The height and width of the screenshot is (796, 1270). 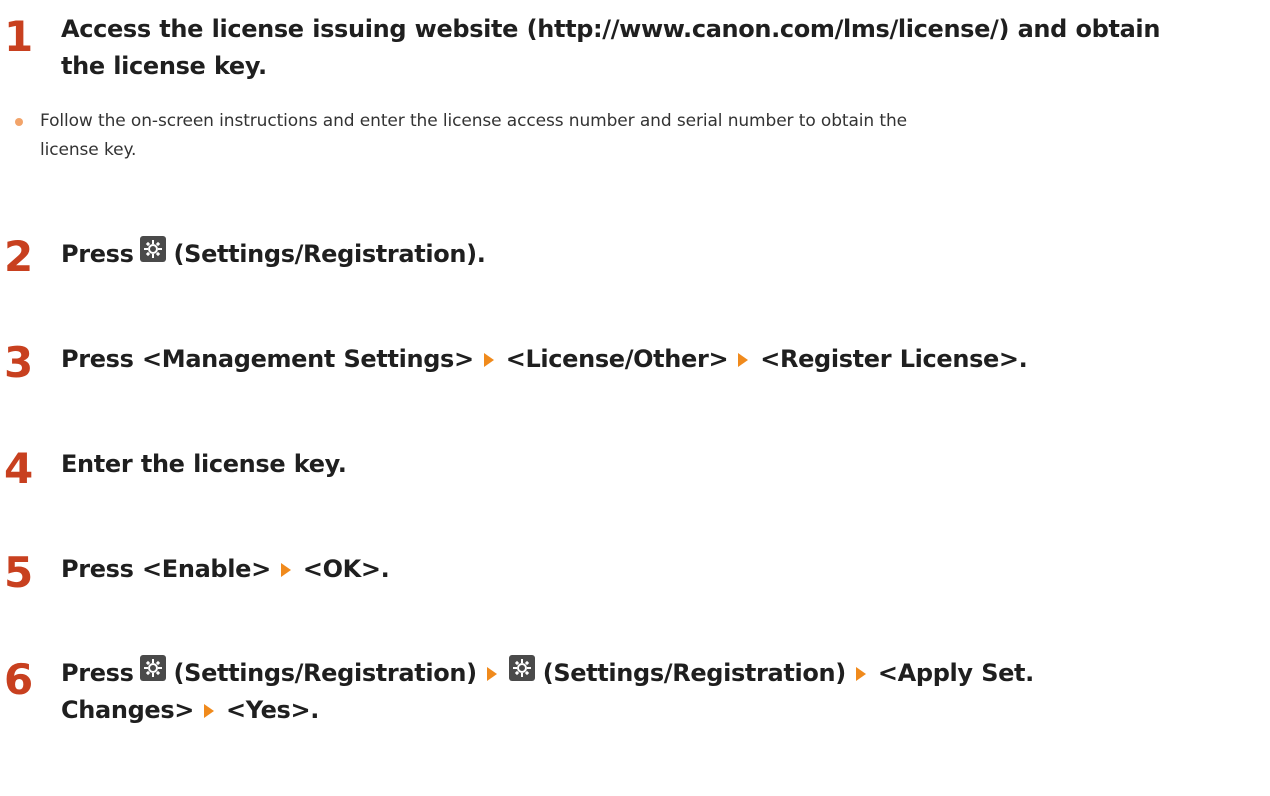 What do you see at coordinates (346, 569) in the screenshot?
I see `menu-item: <OK>.` at bounding box center [346, 569].